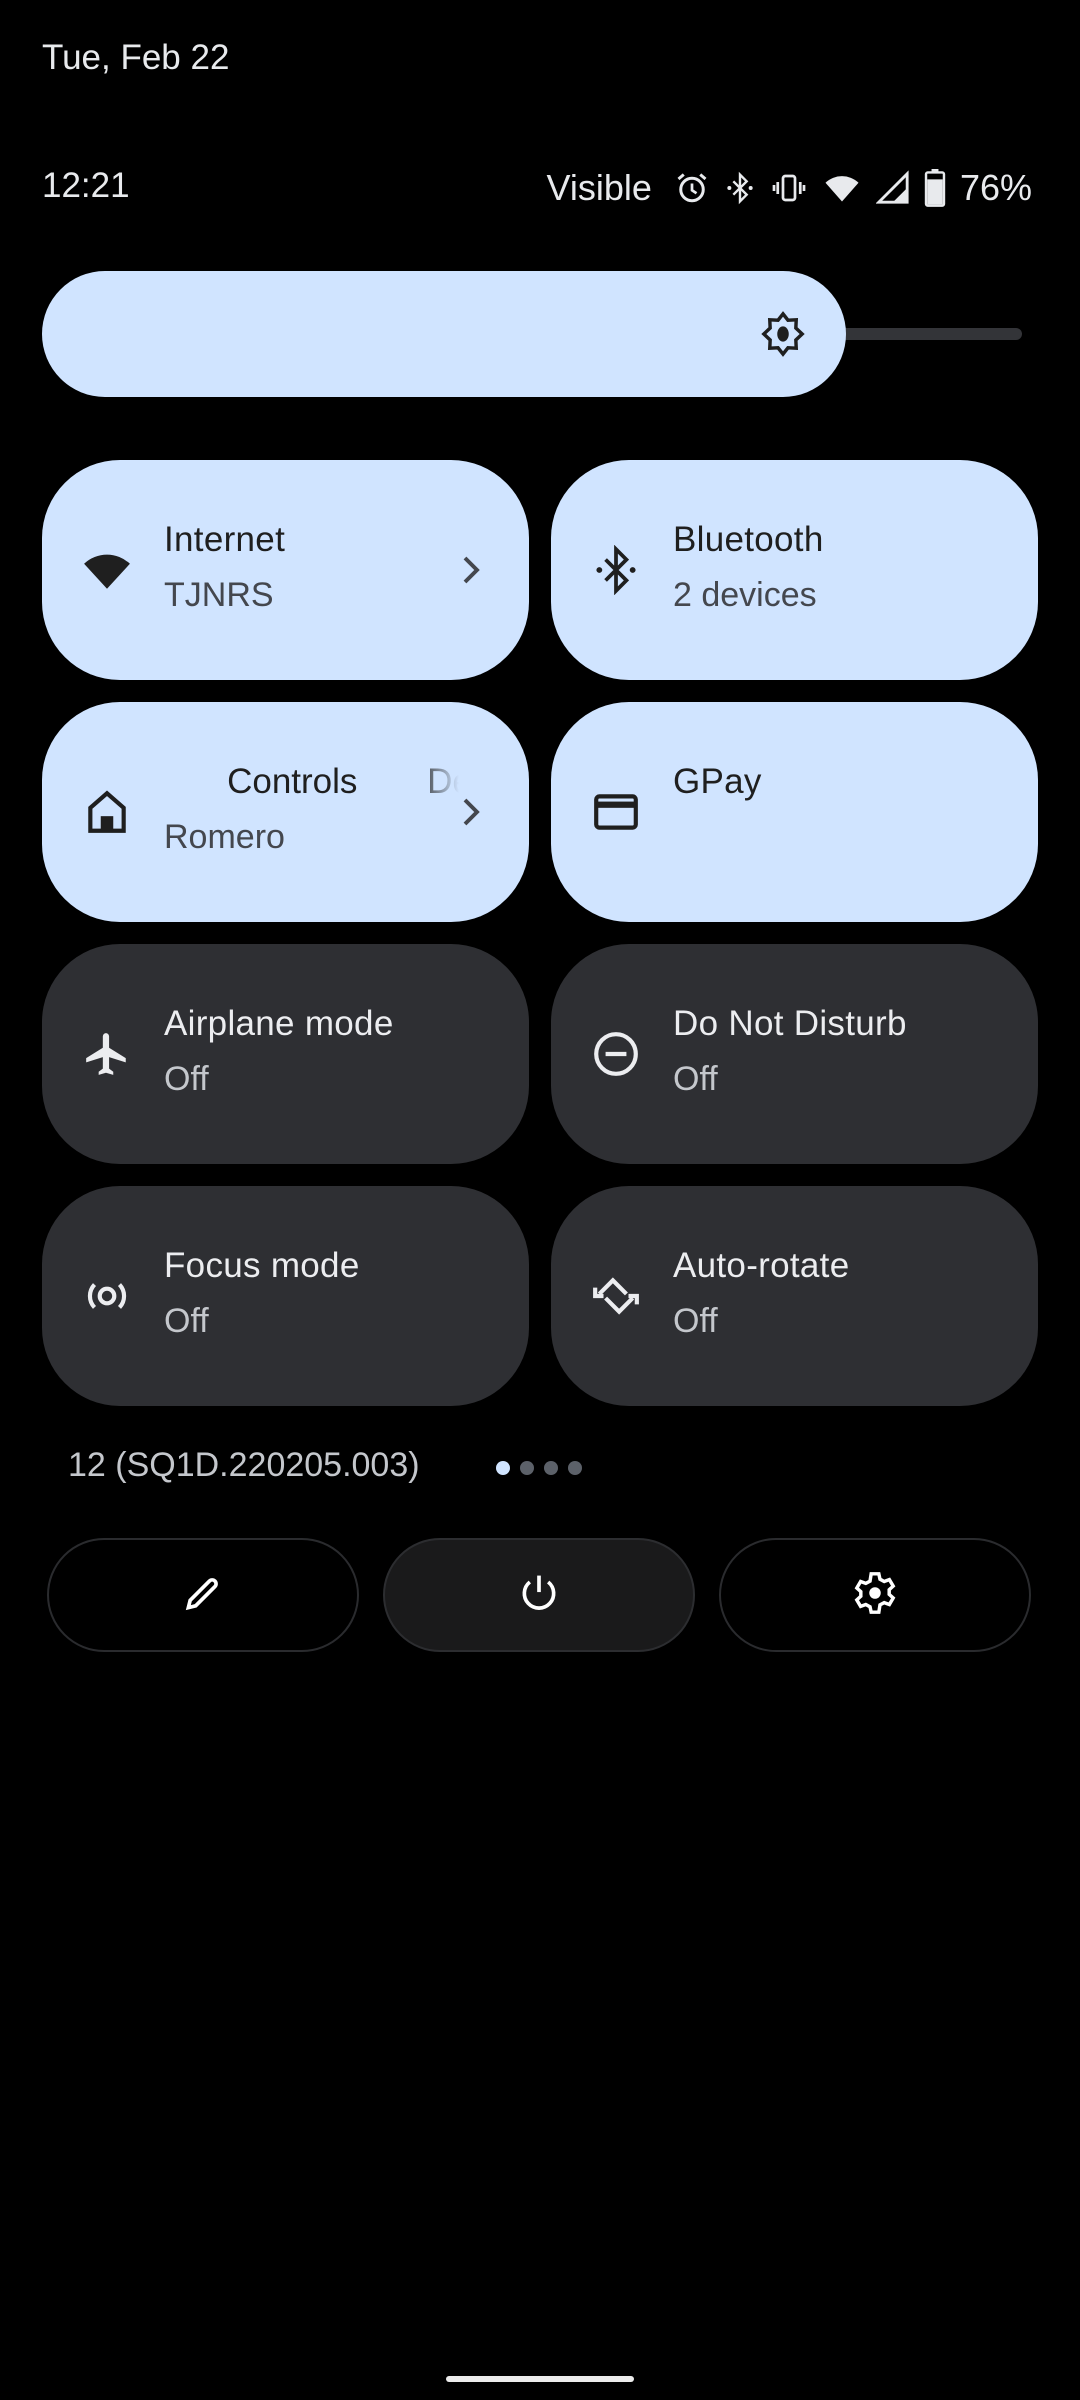 Image resolution: width=1080 pixels, height=2400 pixels. I want to click on brightness-fill, so click(444, 334).